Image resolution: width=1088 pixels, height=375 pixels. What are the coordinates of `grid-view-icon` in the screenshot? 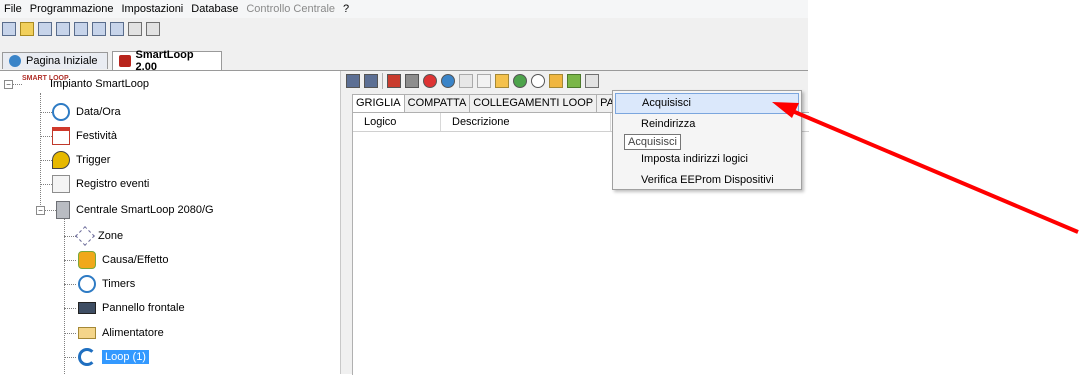 It's located at (353, 81).